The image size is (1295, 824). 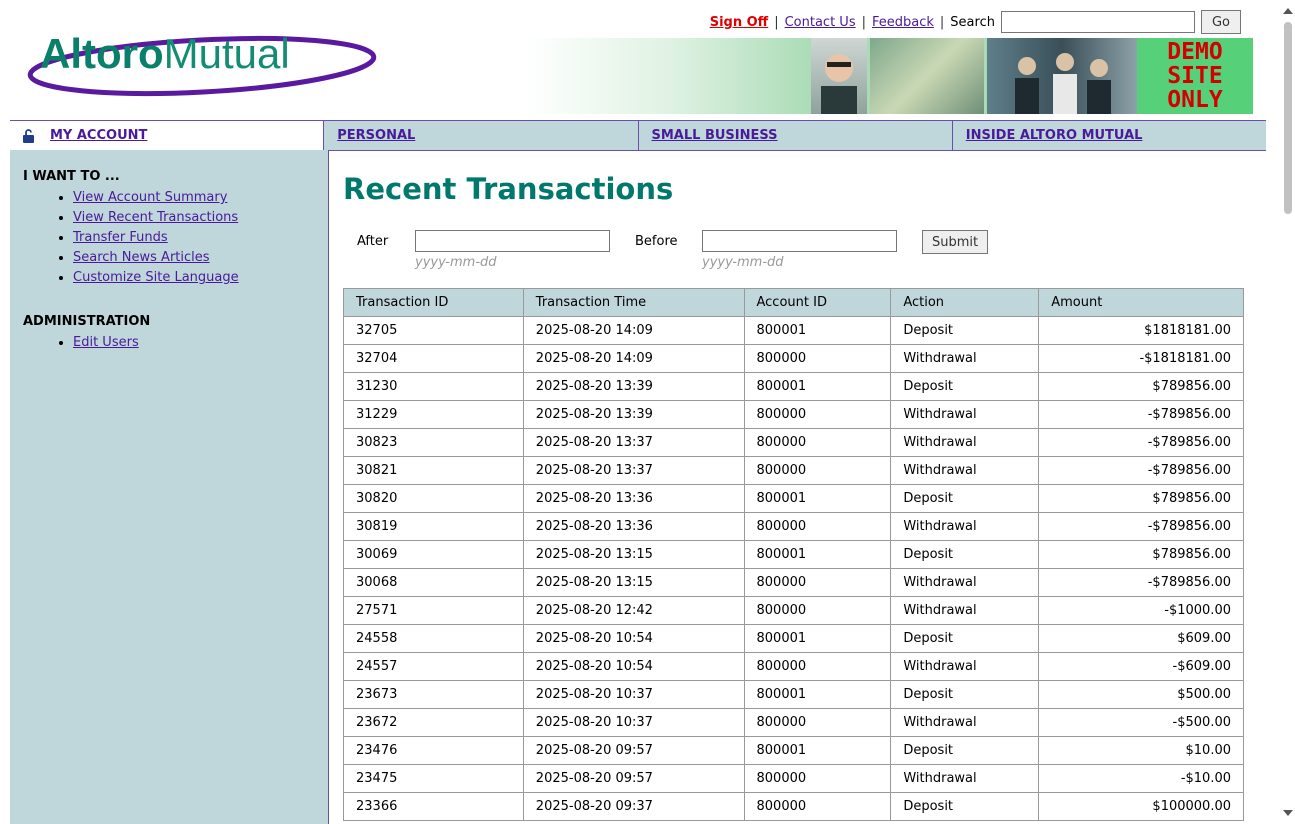 I want to click on header-banner: DEMO SITE ONLY, so click(x=889, y=76).